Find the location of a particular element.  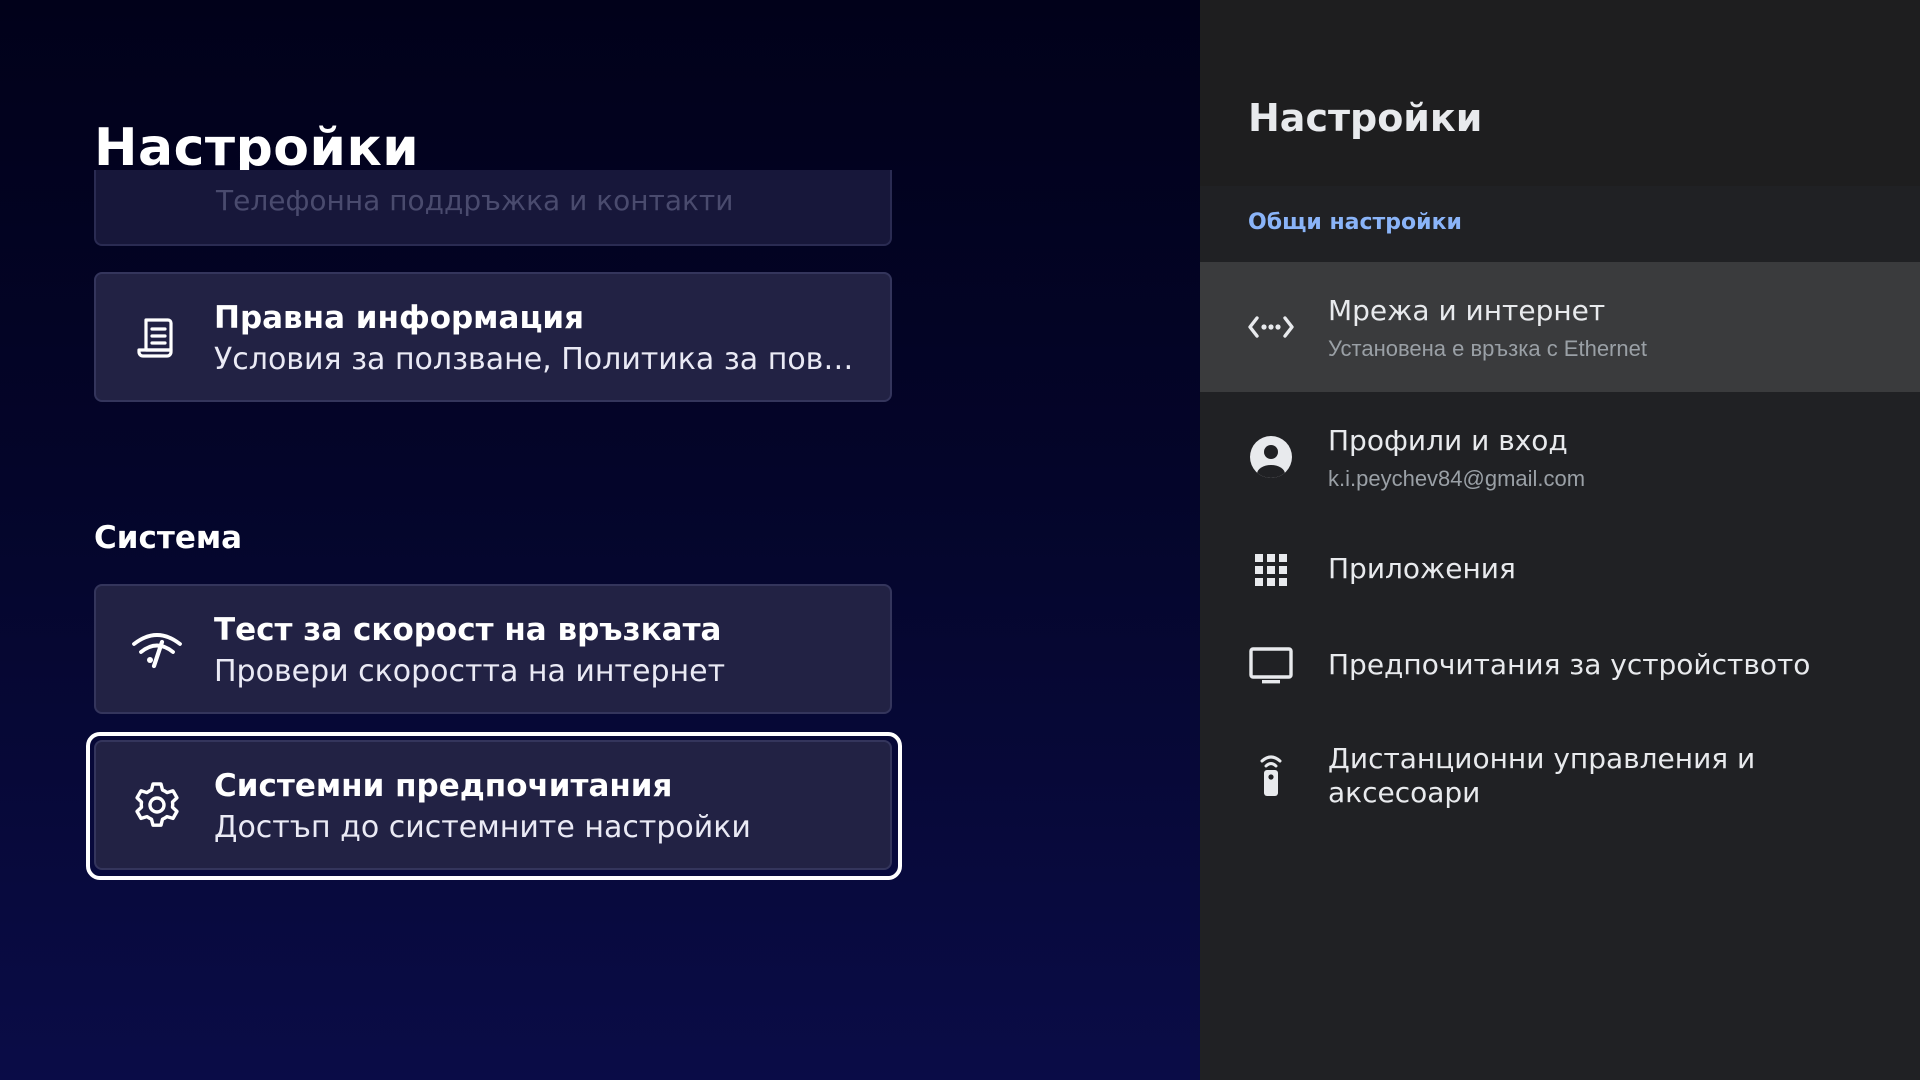

side-panel-title: Настройки is located at coordinates (1365, 118).